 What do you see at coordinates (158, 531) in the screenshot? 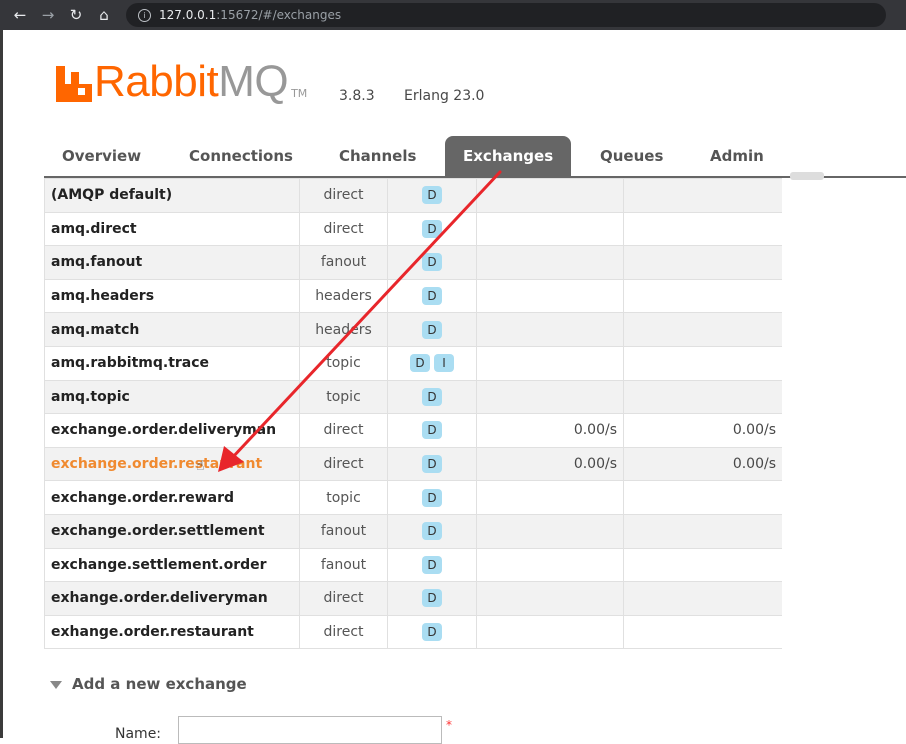
I see `exchange-name-link: exchange.order.settlement` at bounding box center [158, 531].